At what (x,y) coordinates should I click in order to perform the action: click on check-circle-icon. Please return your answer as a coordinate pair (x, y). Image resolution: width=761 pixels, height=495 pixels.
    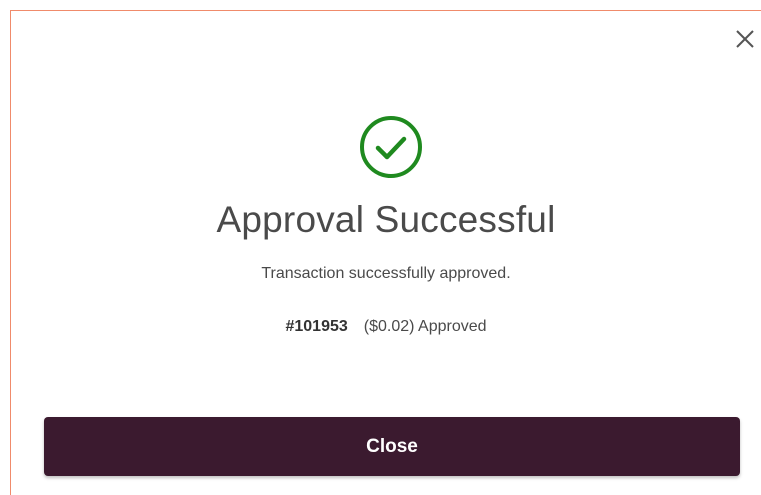
    Looking at the image, I should click on (391, 147).